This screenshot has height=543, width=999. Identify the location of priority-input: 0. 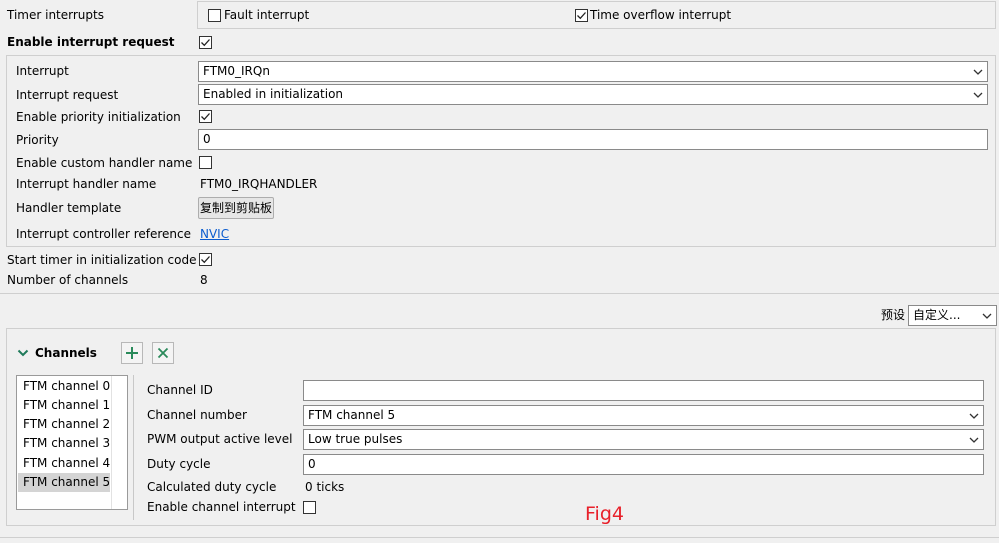
(593, 139).